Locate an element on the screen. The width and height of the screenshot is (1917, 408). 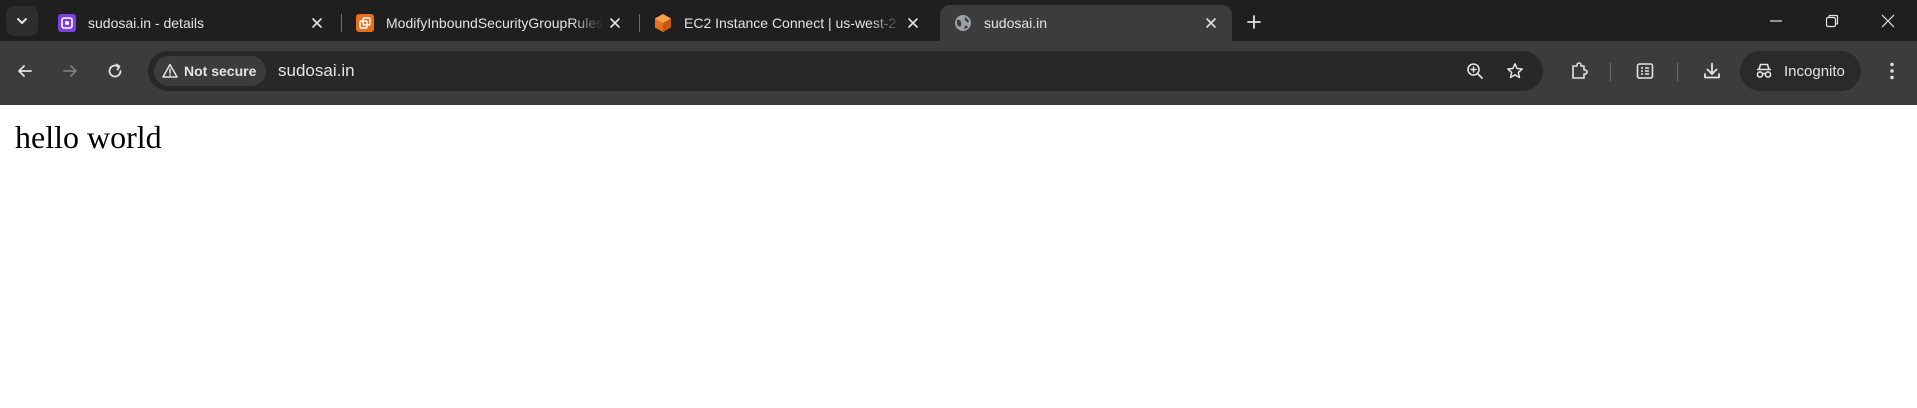
tab-ec2-instance-connect: EC2 Instance Connect | us-west-2 is located at coordinates (787, 23).